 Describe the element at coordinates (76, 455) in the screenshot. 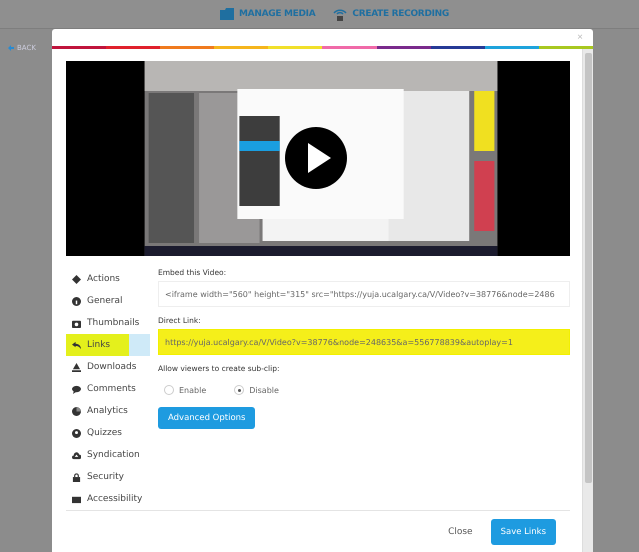

I see `cloud-upload-icon` at that location.